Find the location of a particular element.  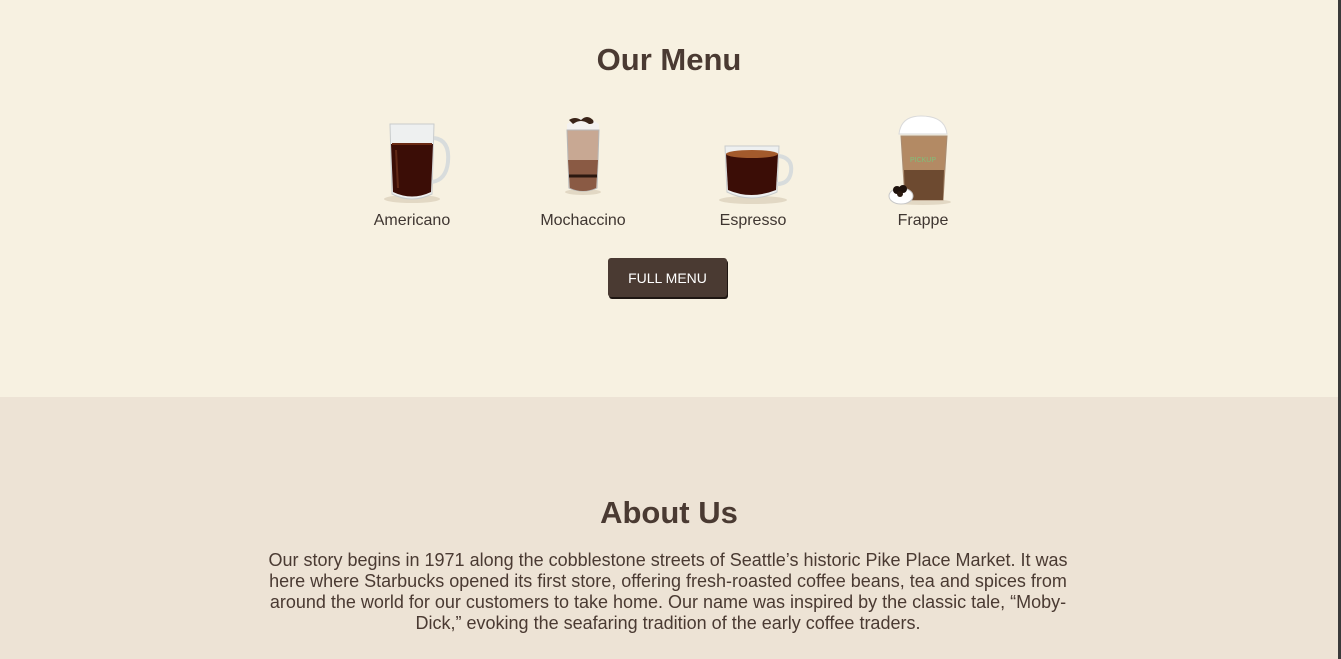

mochaccino-glass-icon is located at coordinates (583, 159).